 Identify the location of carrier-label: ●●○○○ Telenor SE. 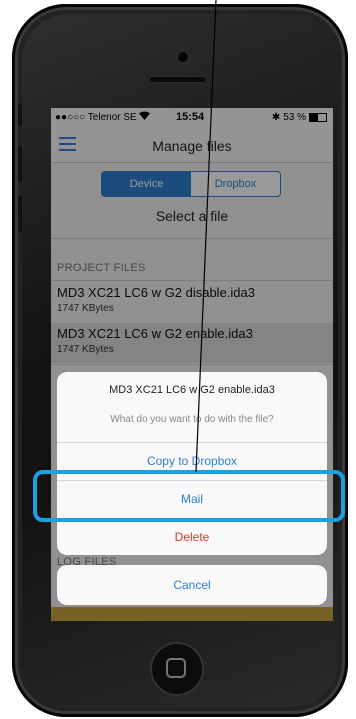
(96, 117).